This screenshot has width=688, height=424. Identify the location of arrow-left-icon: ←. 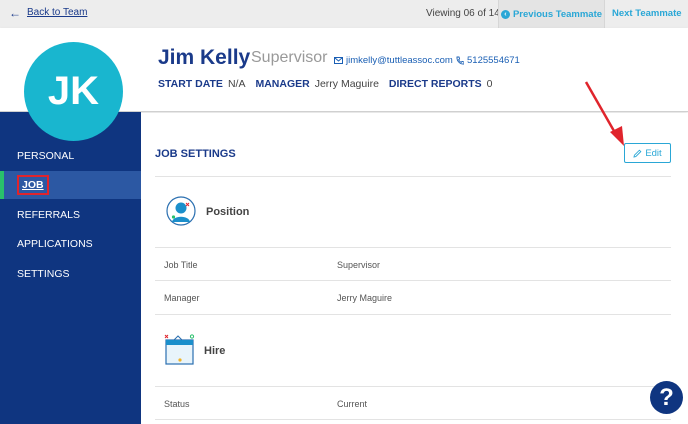
(15, 12).